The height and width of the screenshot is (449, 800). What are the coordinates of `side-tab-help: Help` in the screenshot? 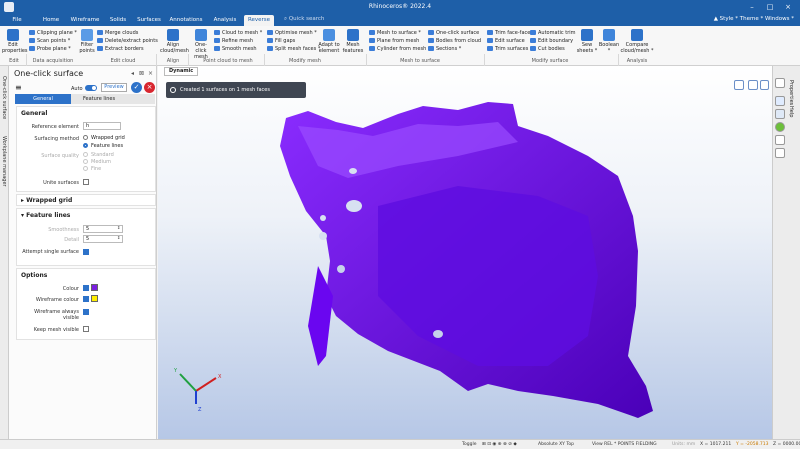 It's located at (791, 111).